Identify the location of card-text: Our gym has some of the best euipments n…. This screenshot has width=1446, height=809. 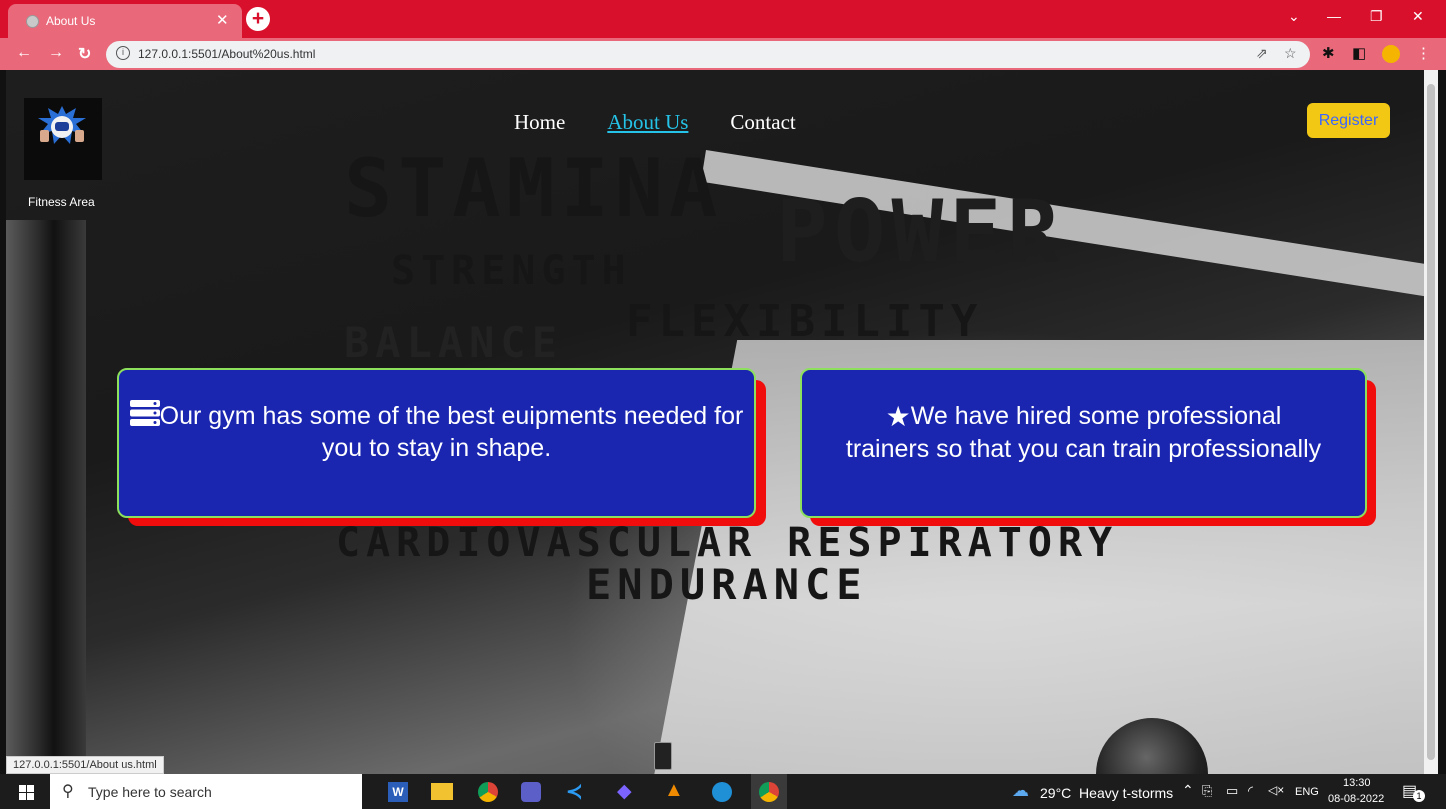
(451, 432).